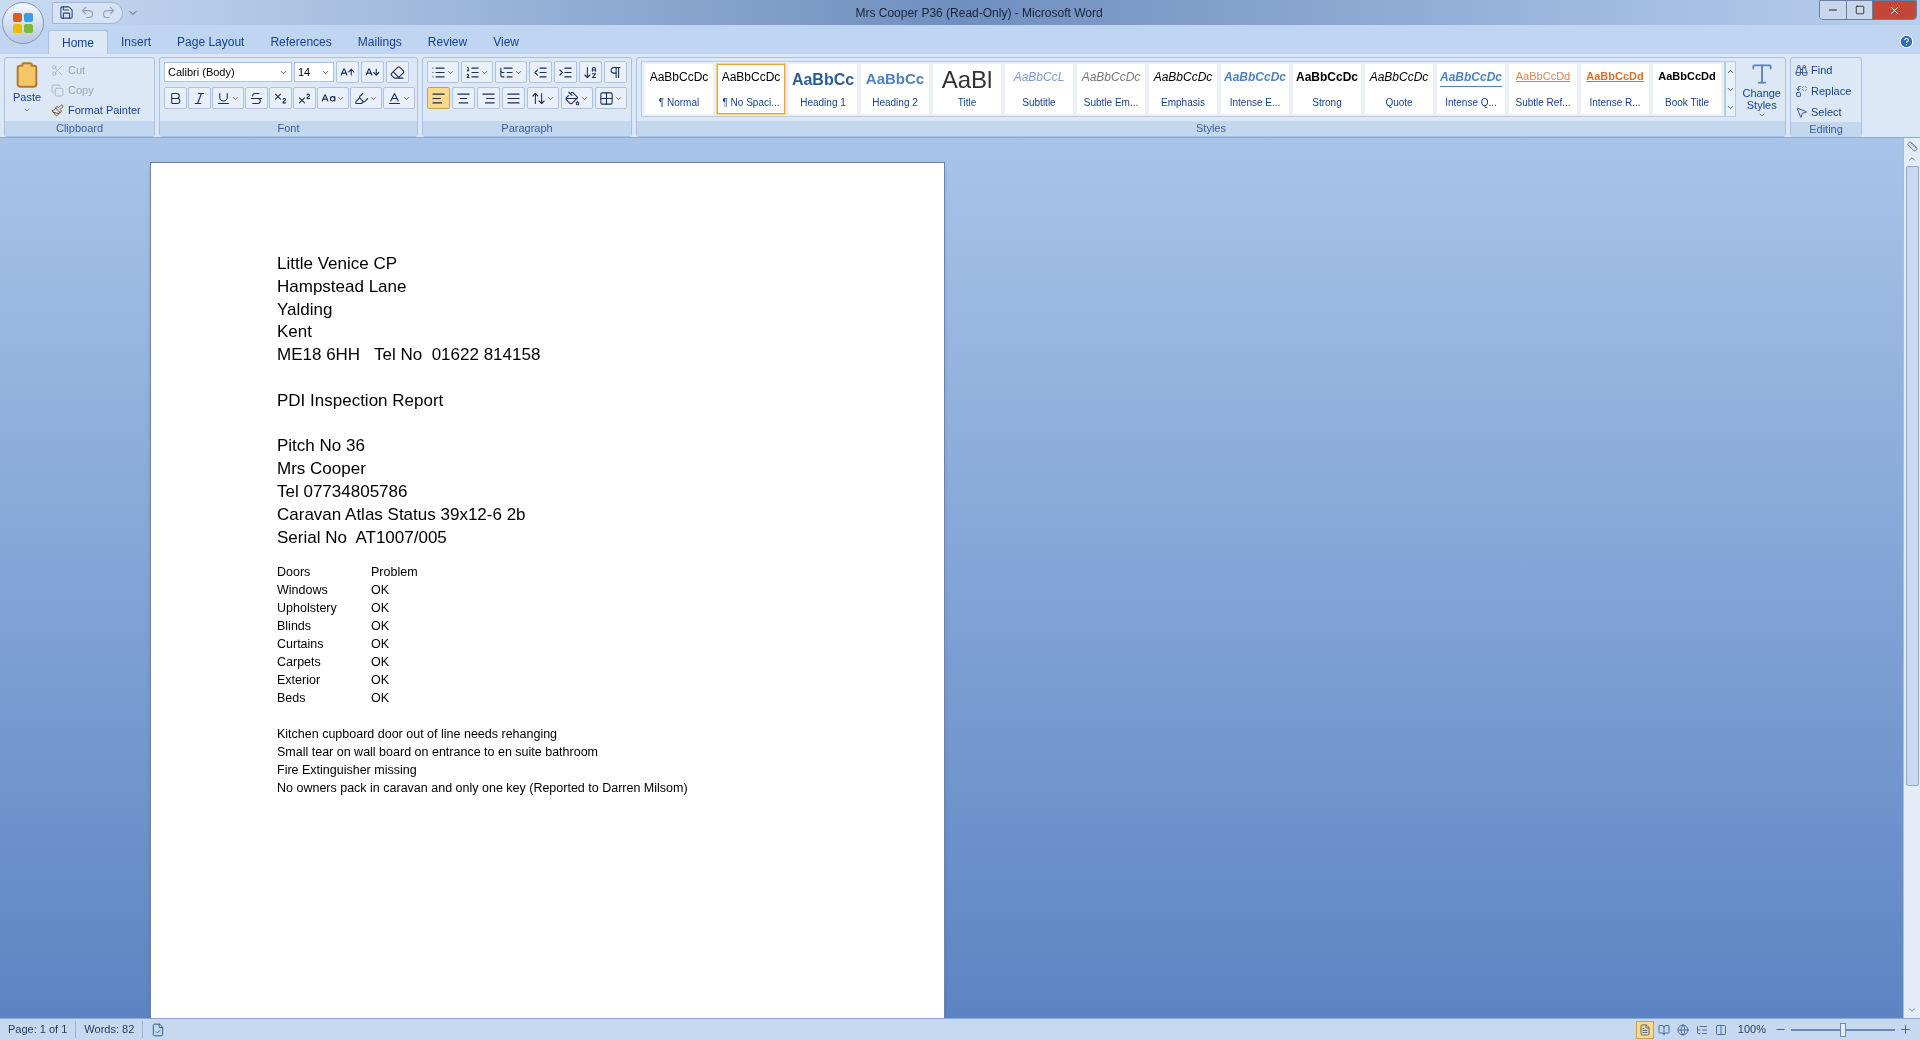 Image resolution: width=1920 pixels, height=1040 pixels. Describe the element at coordinates (301, 645) in the screenshot. I see `checklist-item: Curtains` at that location.